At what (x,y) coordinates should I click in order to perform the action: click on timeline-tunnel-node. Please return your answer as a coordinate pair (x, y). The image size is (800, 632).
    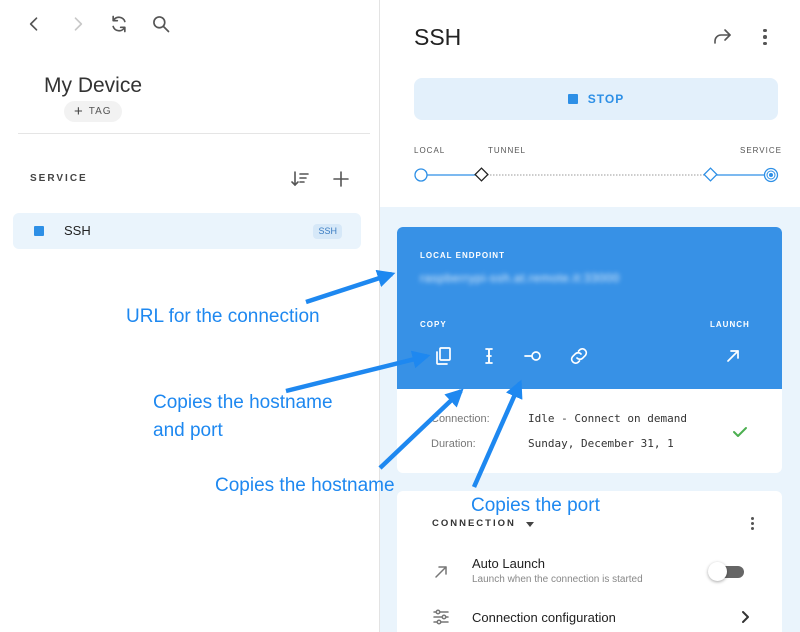
    Looking at the image, I should click on (481, 174).